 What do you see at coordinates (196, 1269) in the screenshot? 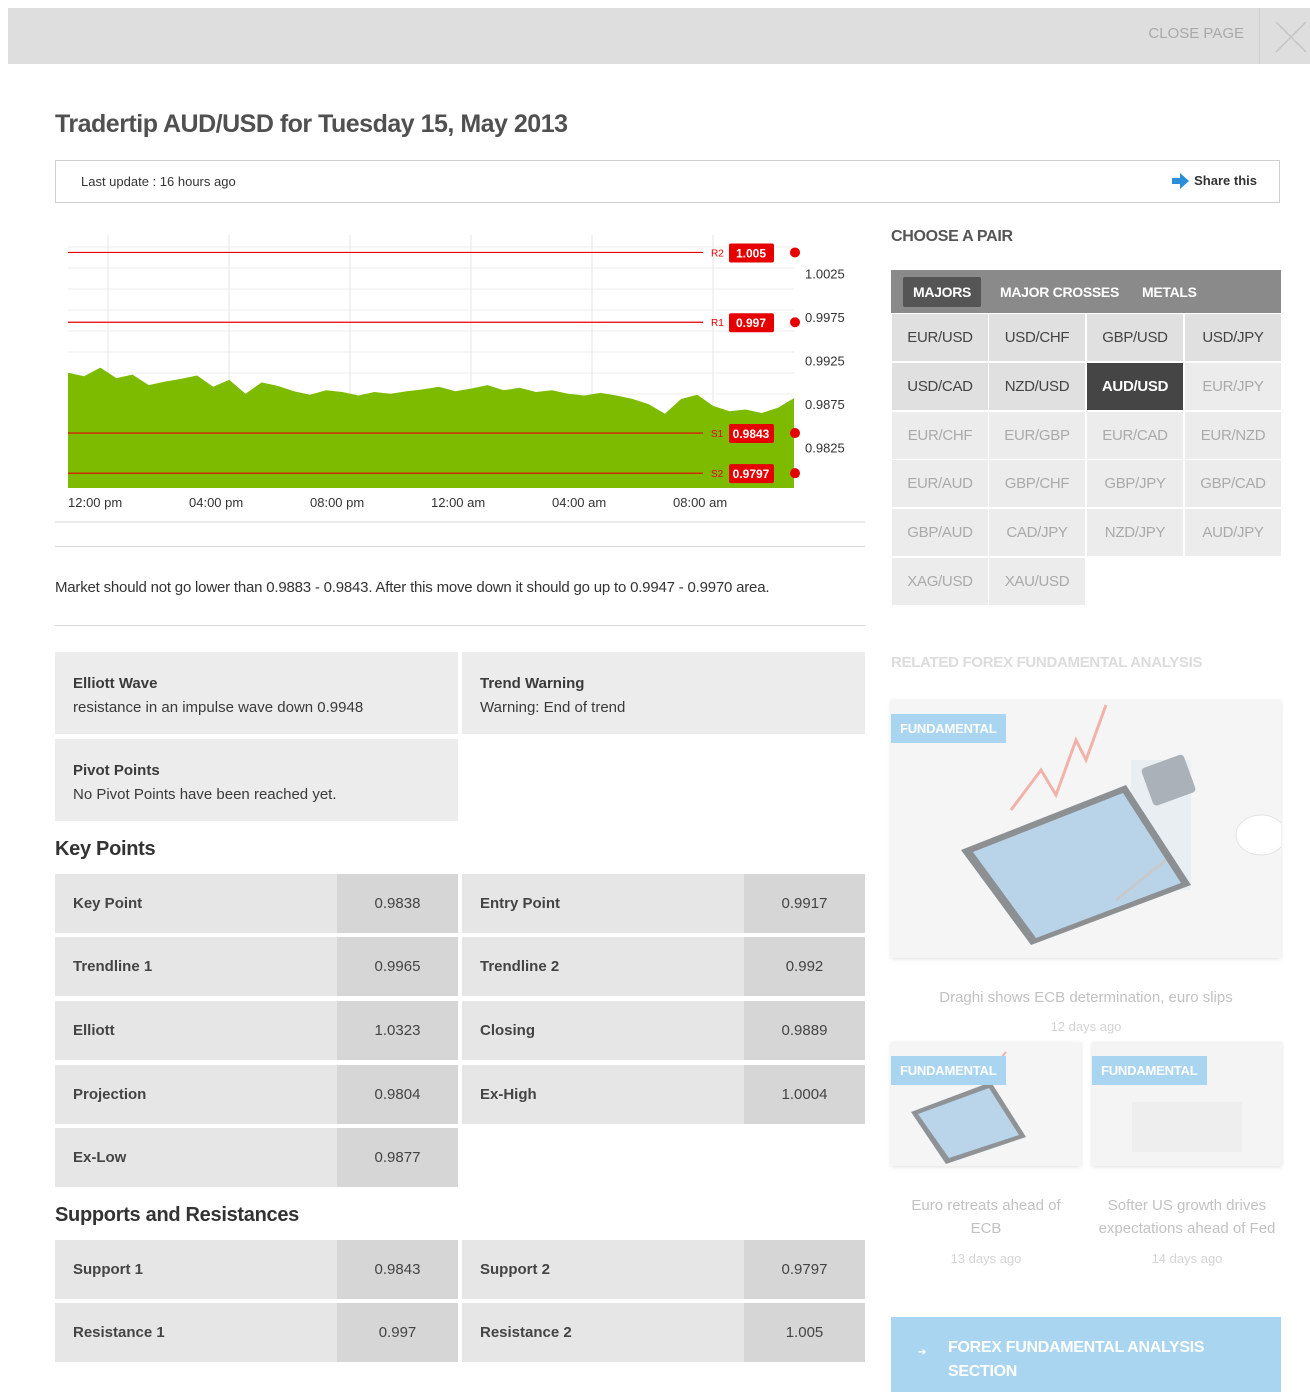
I see `support-label: Support 1` at bounding box center [196, 1269].